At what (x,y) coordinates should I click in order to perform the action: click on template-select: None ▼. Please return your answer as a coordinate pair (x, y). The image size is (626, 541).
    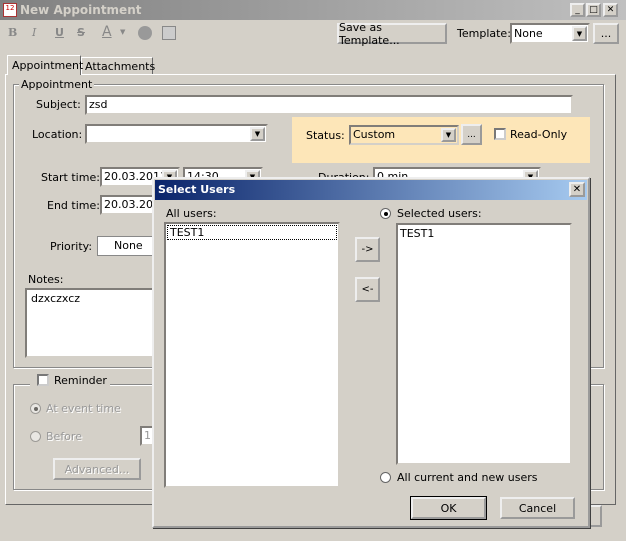
    Looking at the image, I should click on (550, 33).